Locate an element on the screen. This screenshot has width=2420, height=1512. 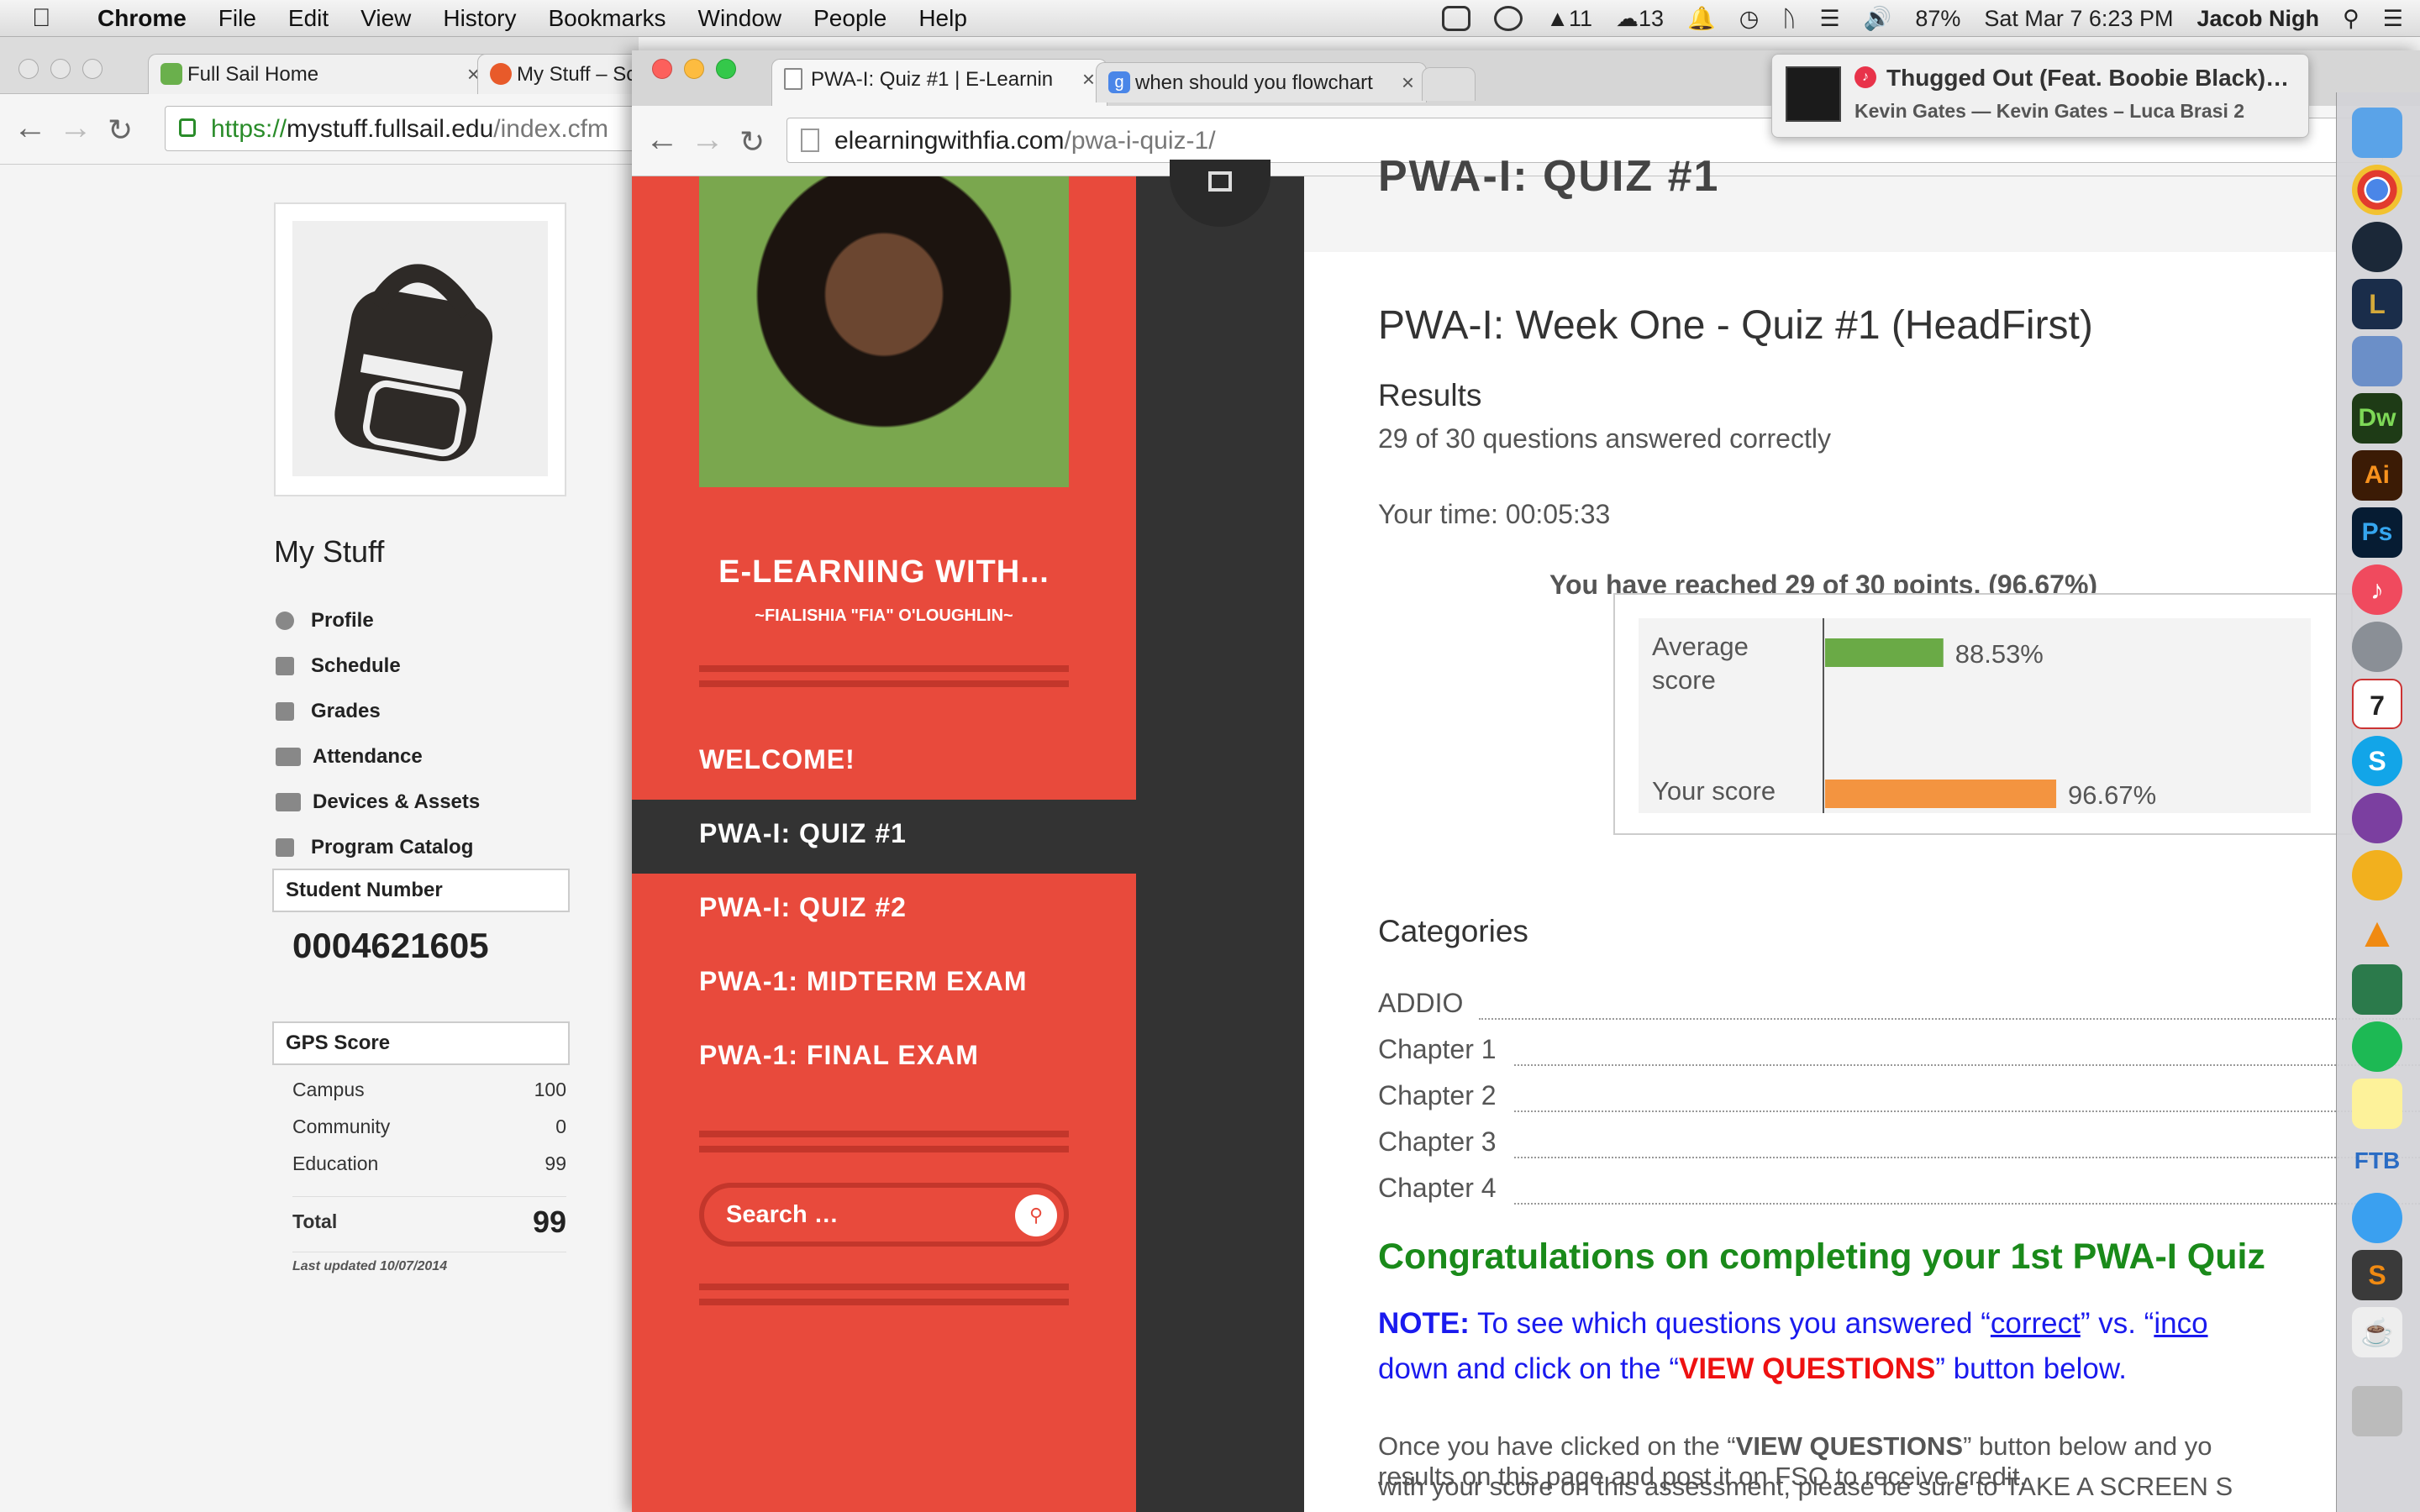
bg-address-bar: https://mystuff.fullsail.edu/index.cfm is located at coordinates (408, 128).